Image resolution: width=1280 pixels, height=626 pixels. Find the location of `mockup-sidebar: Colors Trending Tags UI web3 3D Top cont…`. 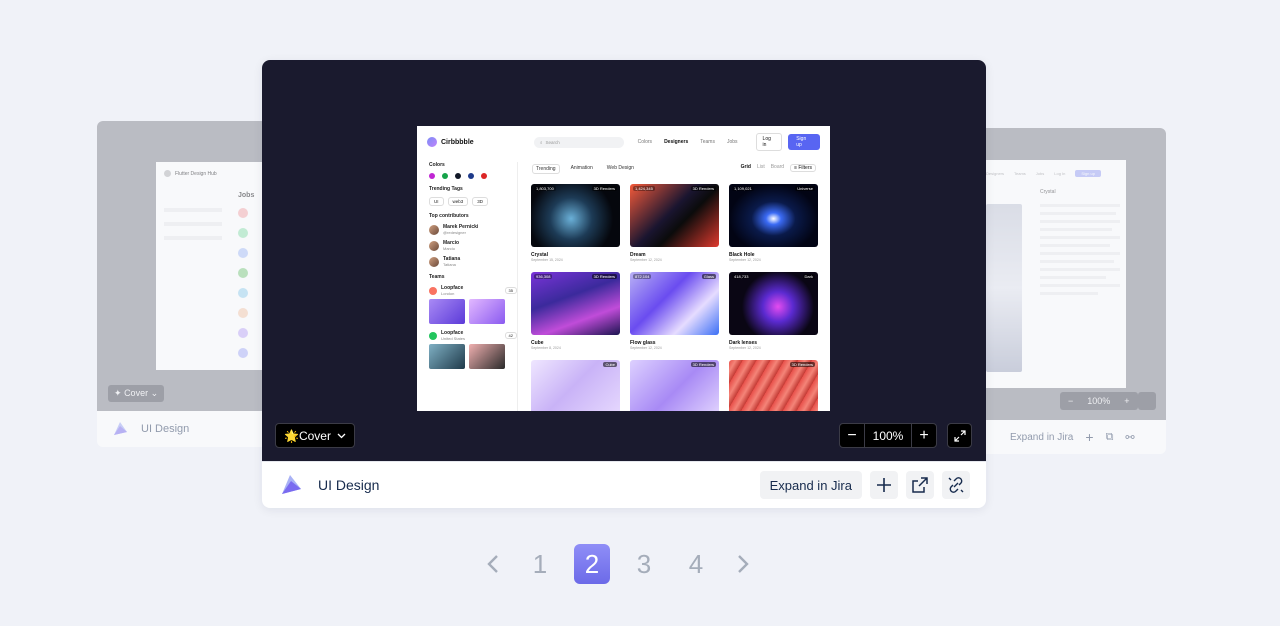

mockup-sidebar: Colors Trending Tags UI web3 3D Top cont… is located at coordinates (473, 268).